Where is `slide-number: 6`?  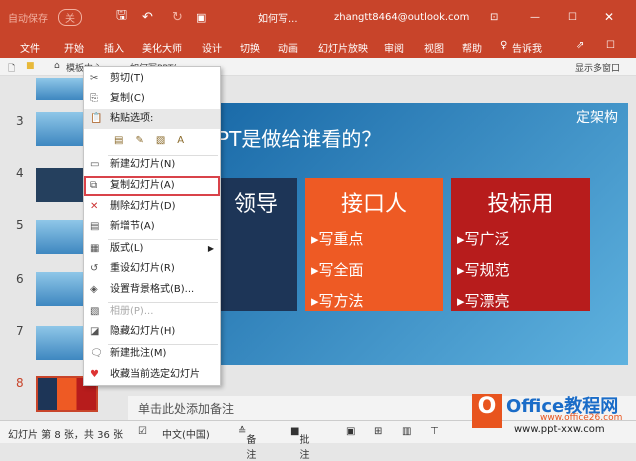
slide-number: 6 is located at coordinates (20, 279).